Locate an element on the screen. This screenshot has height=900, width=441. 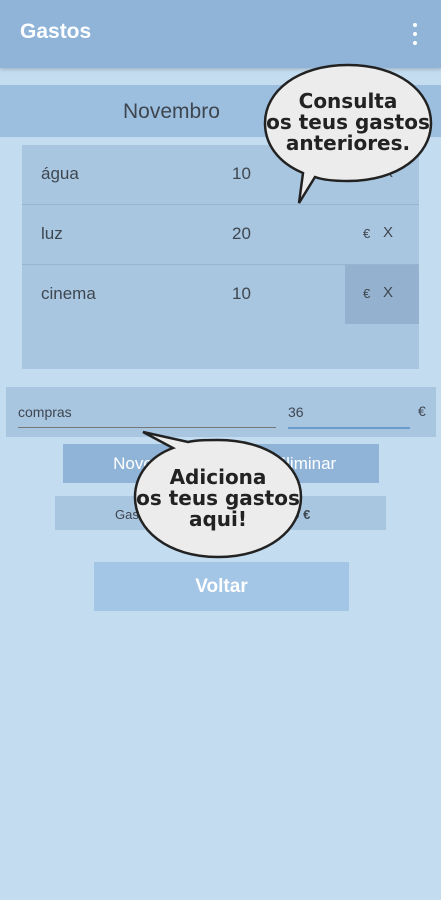
expense-value: 20 is located at coordinates (241, 233).